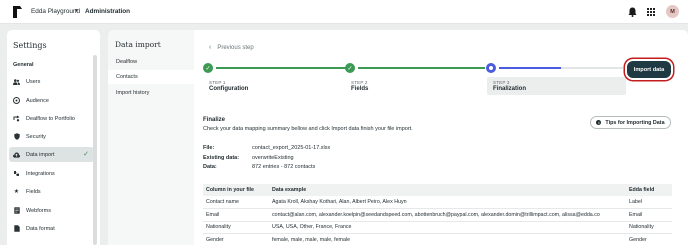 The width and height of the screenshot is (688, 245). What do you see at coordinates (649, 203) in the screenshot?
I see `table-cell: Label` at bounding box center [649, 203].